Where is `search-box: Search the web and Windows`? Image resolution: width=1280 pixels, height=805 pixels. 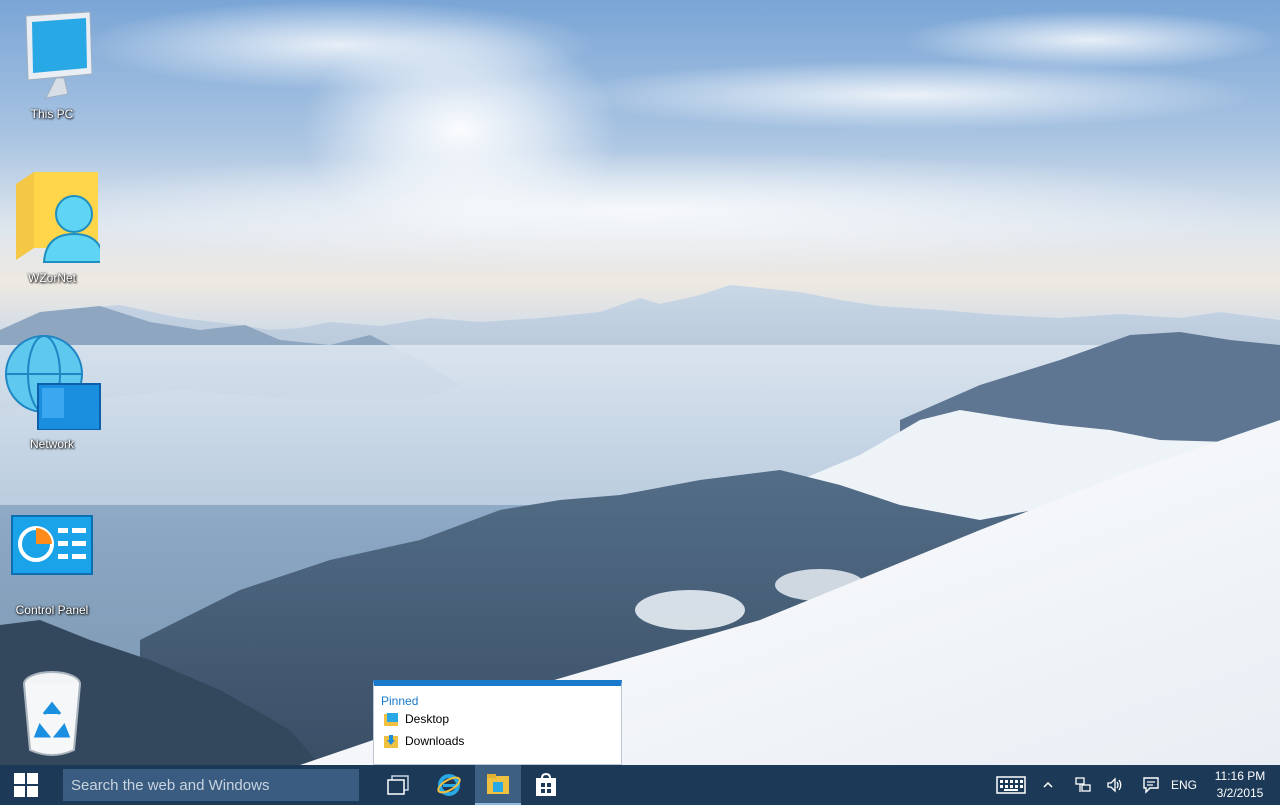
search-box: Search the web and Windows is located at coordinates (211, 785).